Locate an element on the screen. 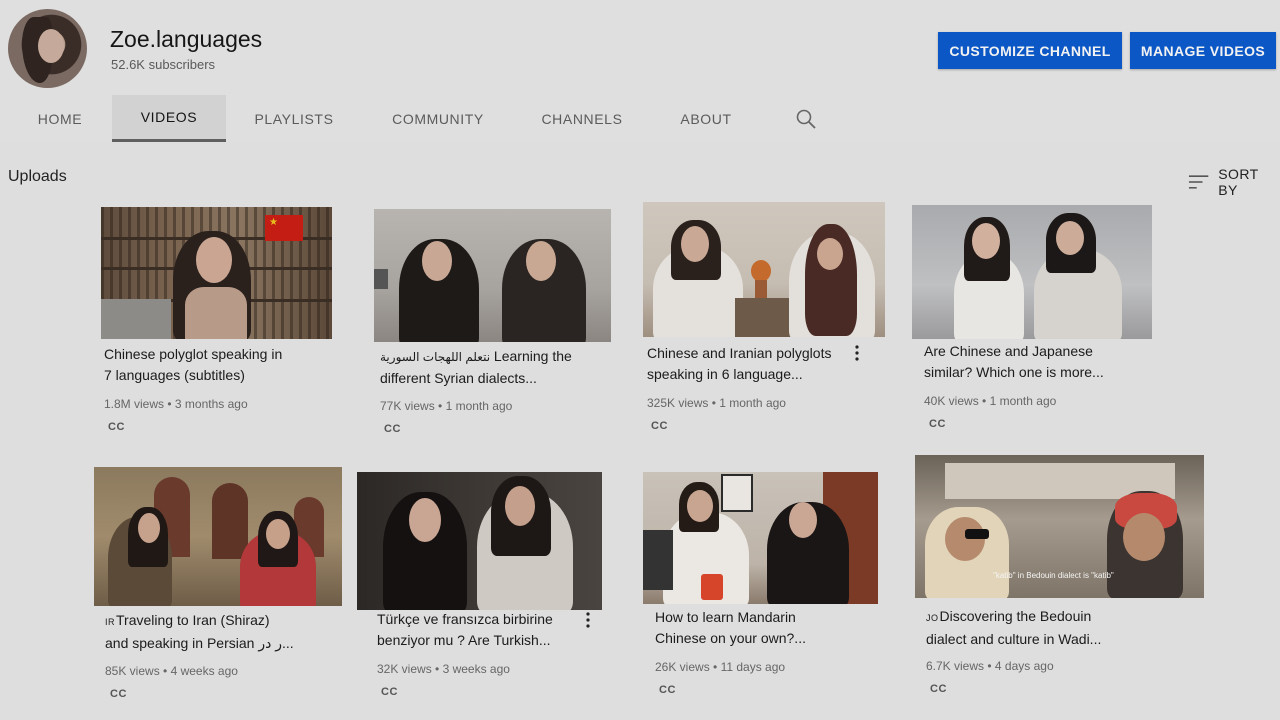  tab-home: HOME is located at coordinates (60, 118).